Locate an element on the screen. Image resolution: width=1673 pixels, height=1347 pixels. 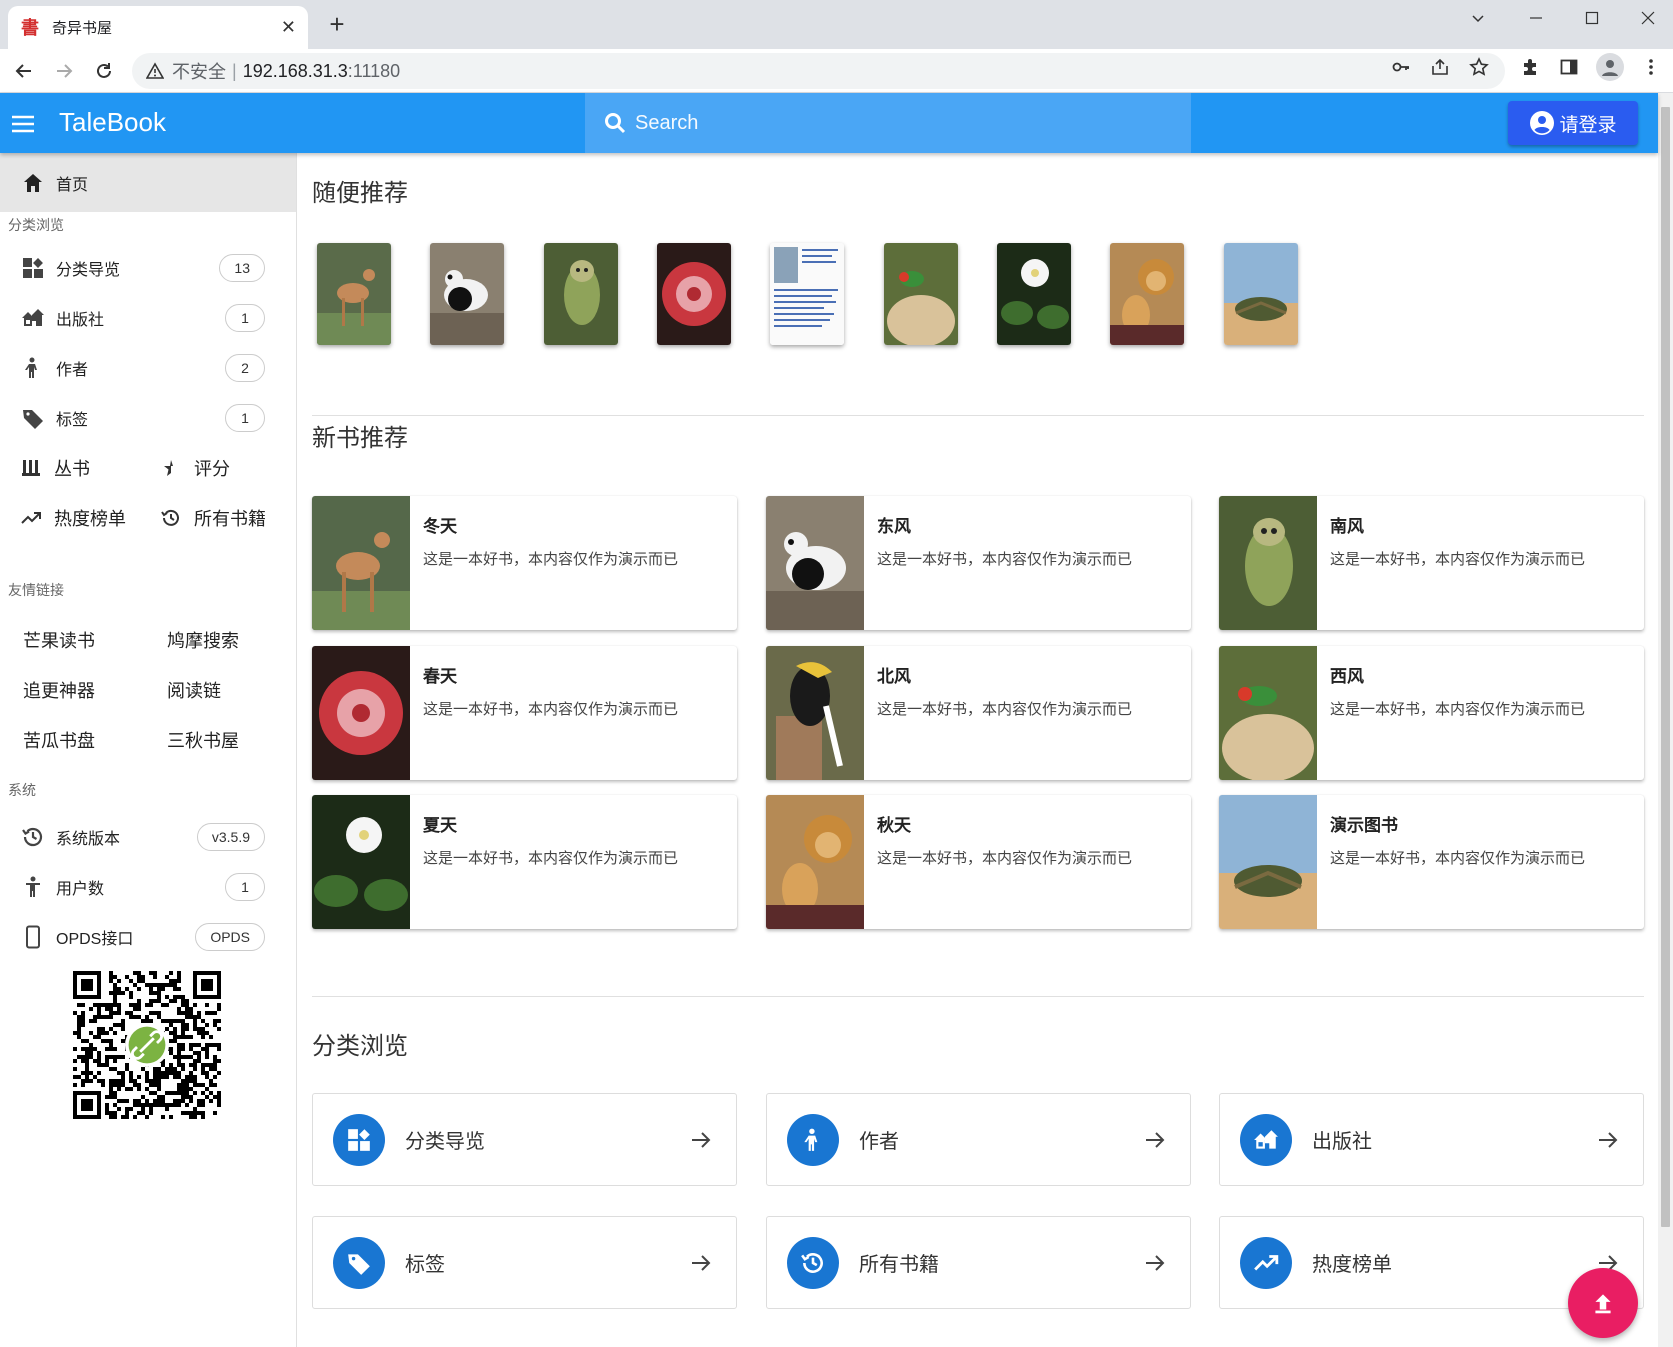
tab-search-chevron-icon is located at coordinates (1478, 18).